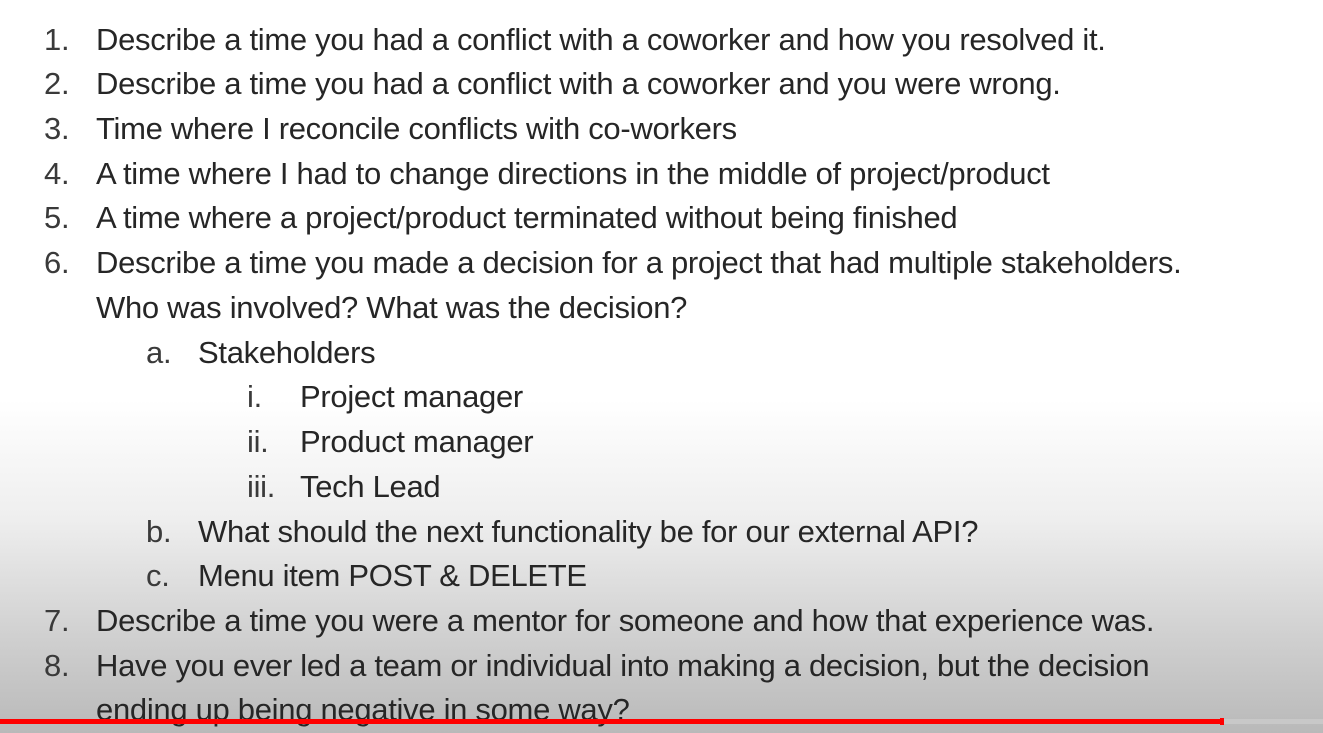 Image resolution: width=1323 pixels, height=733 pixels. Describe the element at coordinates (159, 352) in the screenshot. I see `list-letter: a.` at that location.